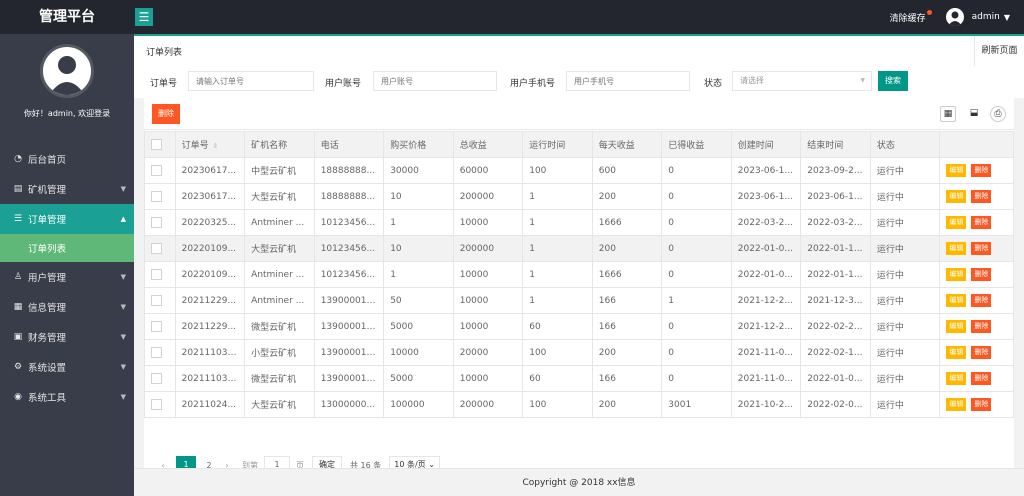 The image size is (1024, 496). I want to click on sidebar-item-home: ◔ 后台首页, so click(67, 159).